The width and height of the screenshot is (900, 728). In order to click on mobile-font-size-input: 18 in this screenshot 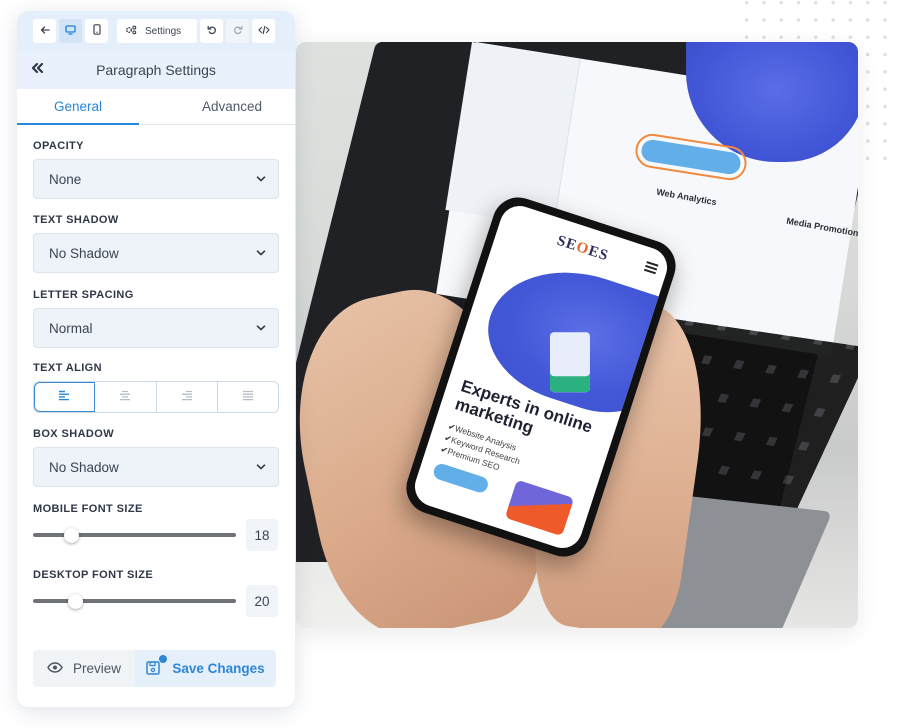, I will do `click(262, 535)`.